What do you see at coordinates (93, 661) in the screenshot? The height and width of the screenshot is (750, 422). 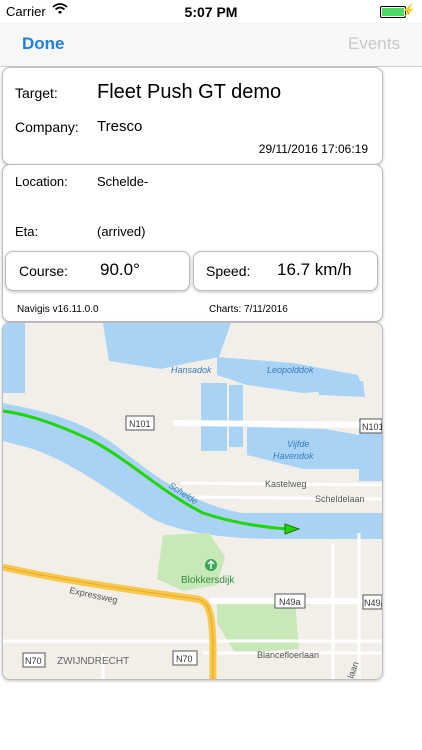 I see `label-zwijndrecht: ZWIJNDRECHT` at bounding box center [93, 661].